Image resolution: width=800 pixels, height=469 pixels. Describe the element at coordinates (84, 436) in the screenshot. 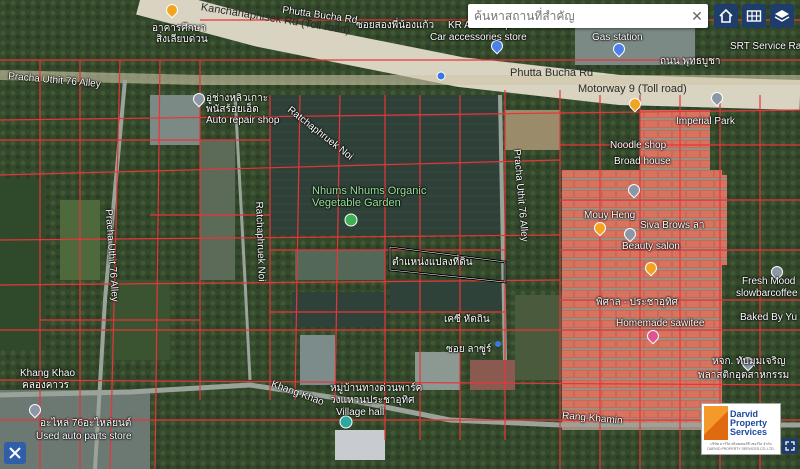

I see `place-label: Used auto parts store` at that location.